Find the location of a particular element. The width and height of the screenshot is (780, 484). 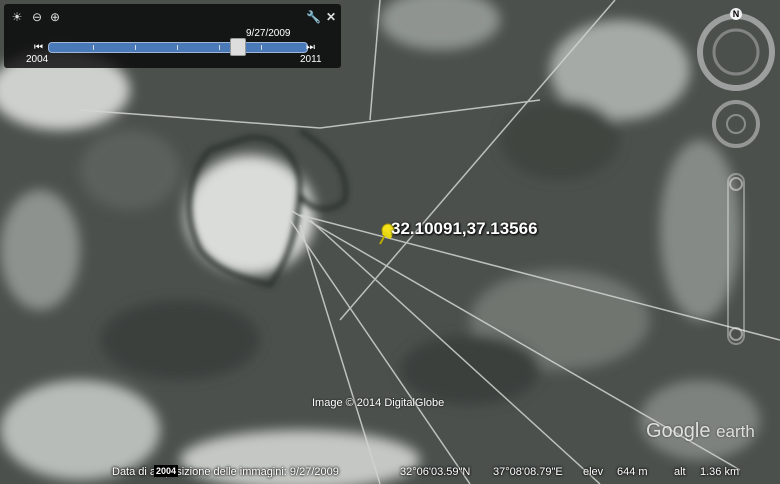

close-icon: ✕ is located at coordinates (331, 17).